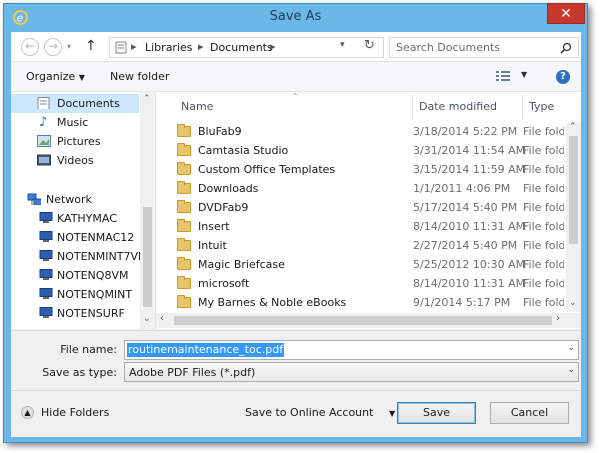  I want to click on help-icon: ?, so click(563, 77).